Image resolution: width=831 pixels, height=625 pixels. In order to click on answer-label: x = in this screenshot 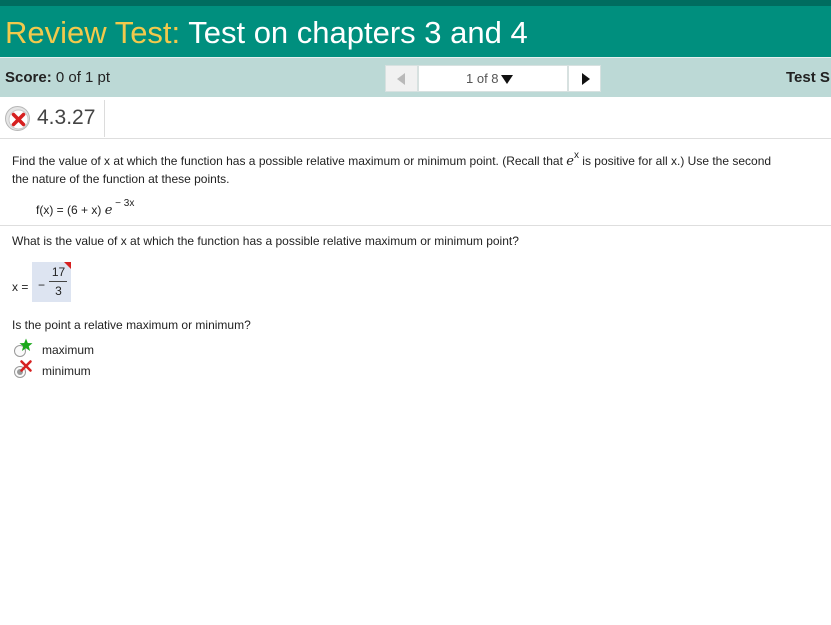, I will do `click(20, 287)`.